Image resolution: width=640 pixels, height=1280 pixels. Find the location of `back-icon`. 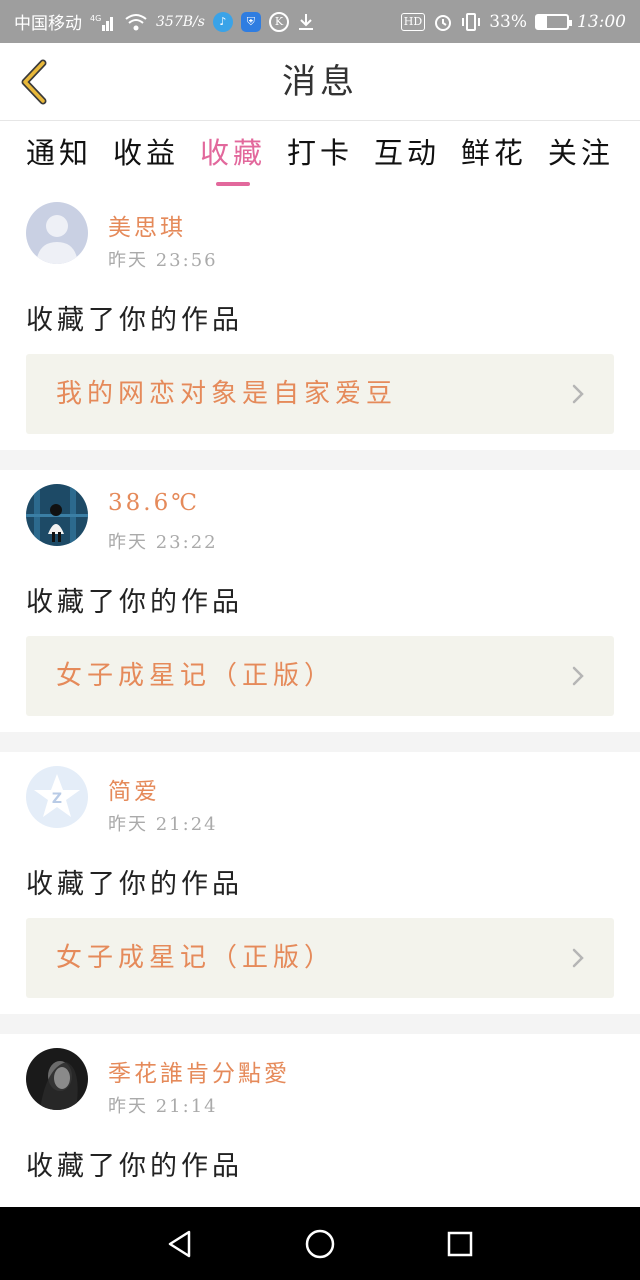

back-icon is located at coordinates (34, 82).